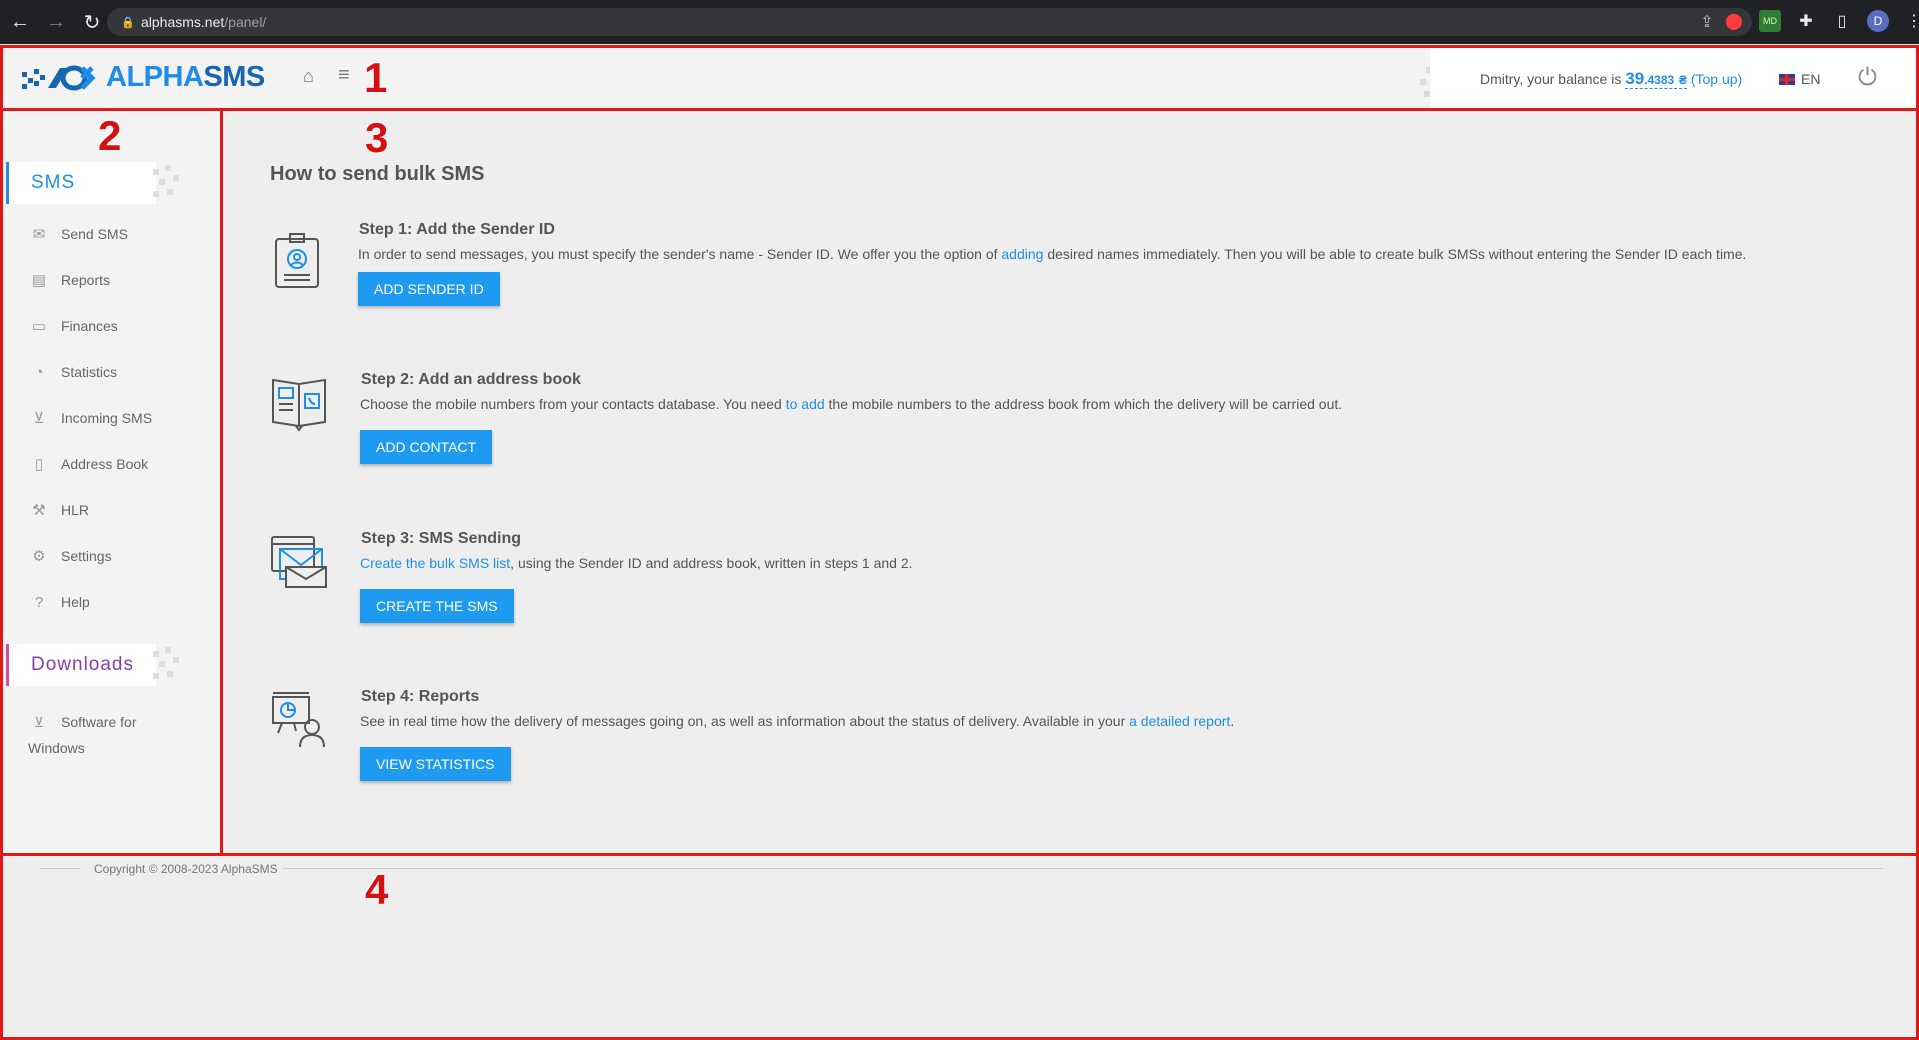  Describe the element at coordinates (20, 22) in the screenshot. I see `back-icon: ←` at that location.